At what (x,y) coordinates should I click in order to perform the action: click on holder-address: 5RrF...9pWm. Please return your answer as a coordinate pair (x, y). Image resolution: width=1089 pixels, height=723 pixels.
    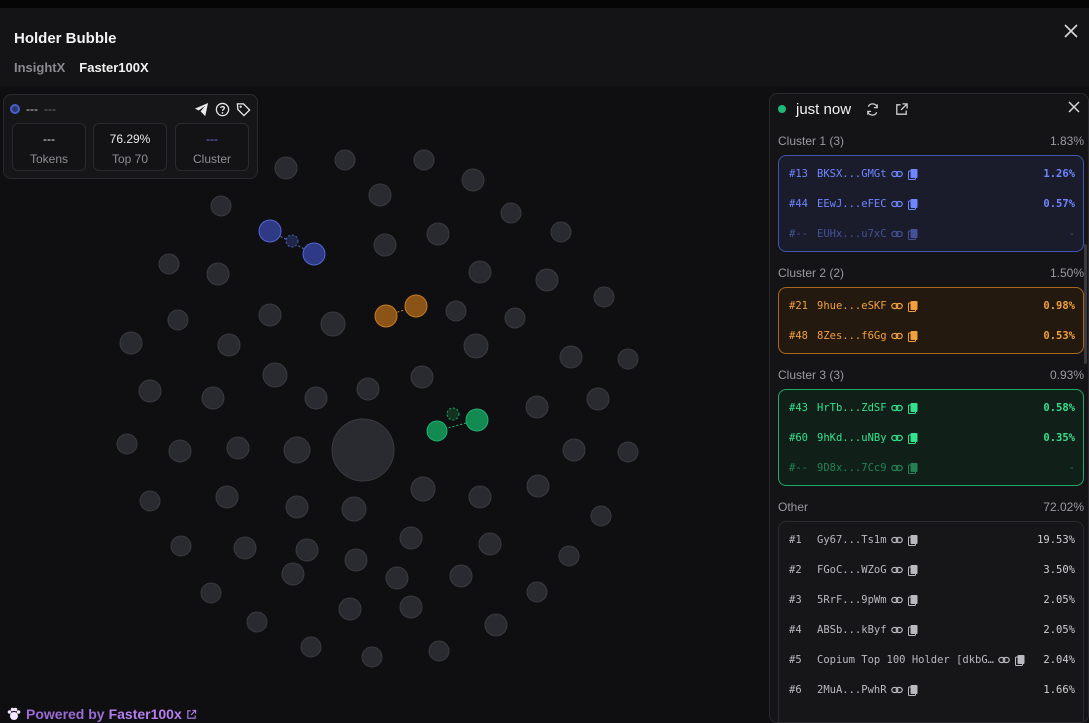
    Looking at the image, I should click on (852, 600).